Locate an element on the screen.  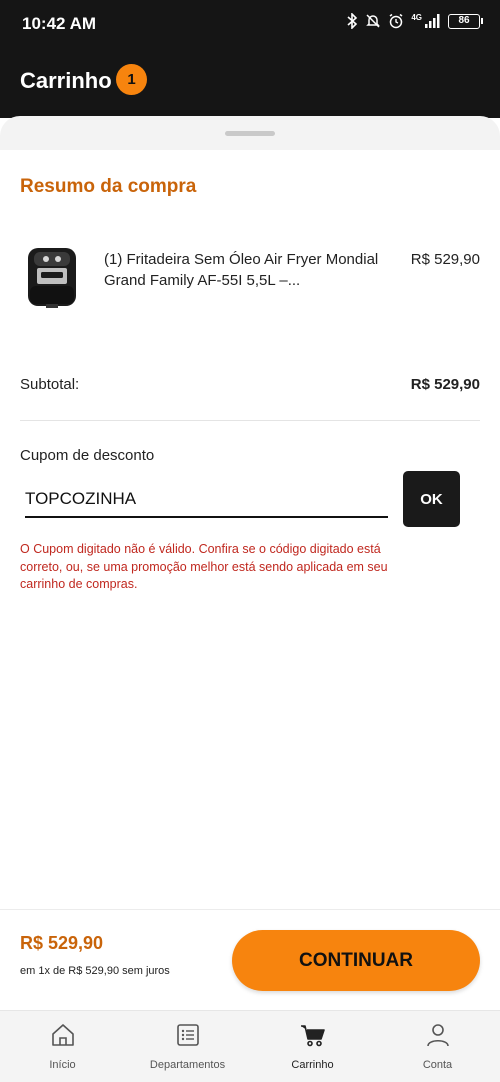
nav-item-departamentos: Departamentos is located at coordinates (187, 1046).